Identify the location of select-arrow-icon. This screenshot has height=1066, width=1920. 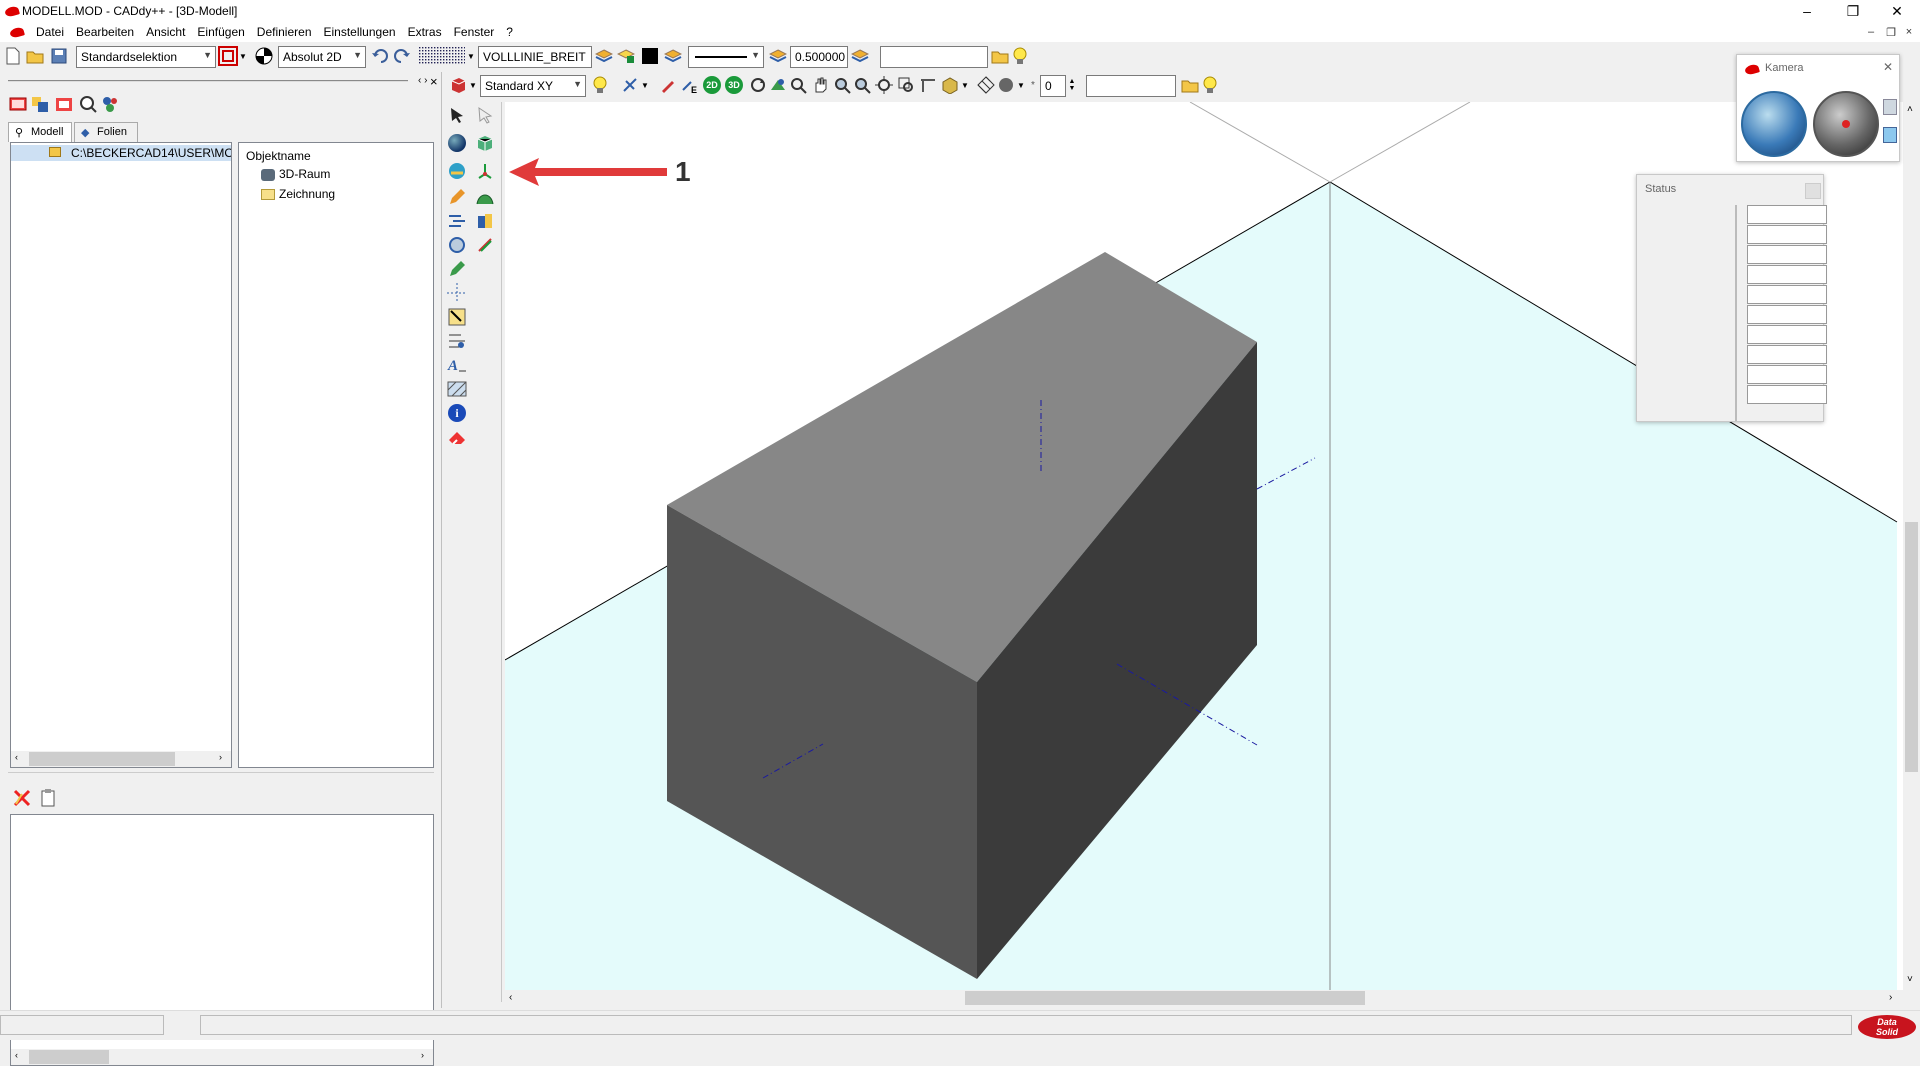
(457, 115).